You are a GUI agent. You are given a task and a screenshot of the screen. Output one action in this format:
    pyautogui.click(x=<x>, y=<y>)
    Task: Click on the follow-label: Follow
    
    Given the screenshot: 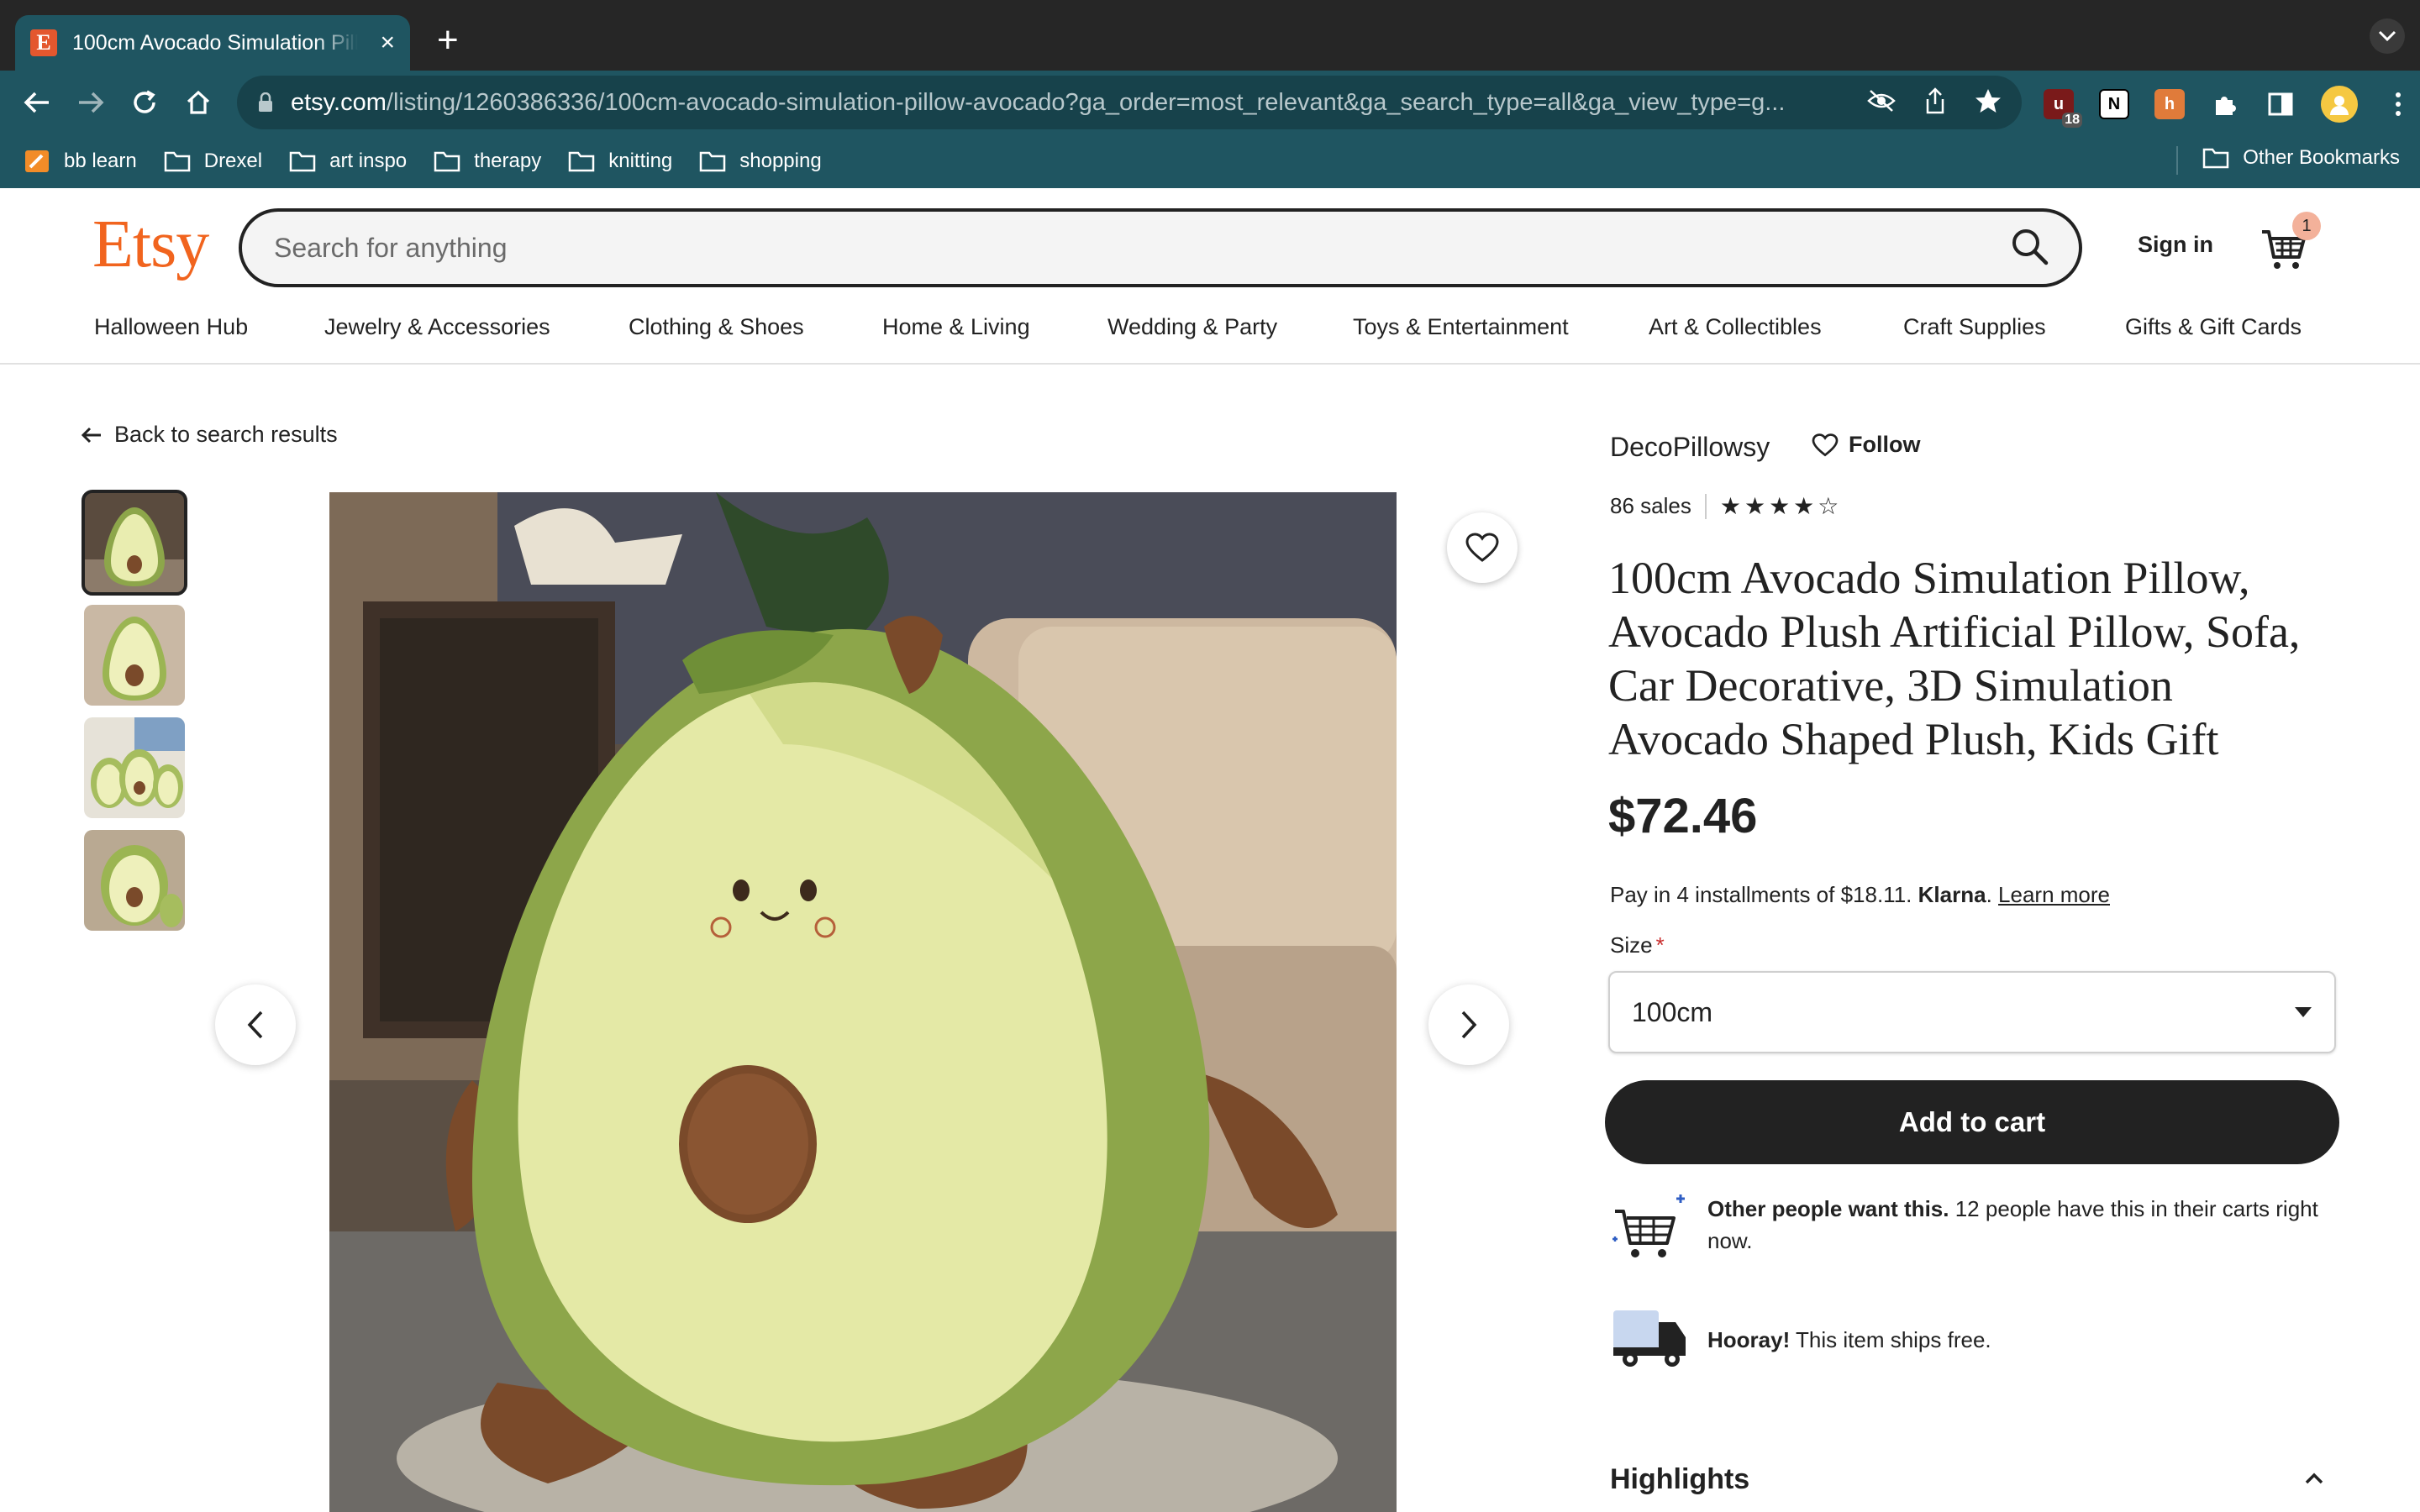 What is the action you would take?
    pyautogui.click(x=1885, y=444)
    